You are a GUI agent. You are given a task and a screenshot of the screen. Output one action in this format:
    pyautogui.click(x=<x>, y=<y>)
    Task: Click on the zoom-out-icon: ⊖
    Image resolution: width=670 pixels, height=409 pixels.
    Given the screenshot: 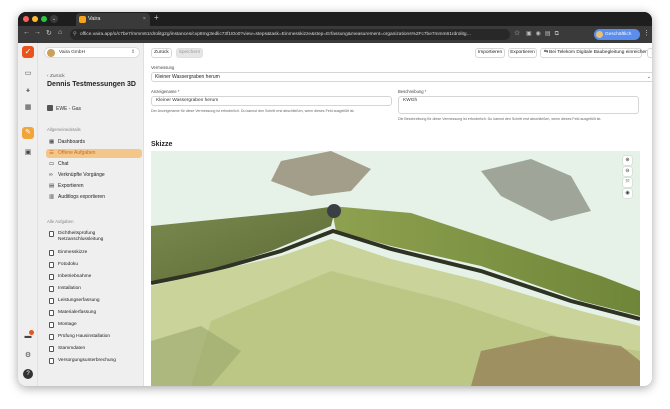 What is the action you would take?
    pyautogui.click(x=627, y=171)
    